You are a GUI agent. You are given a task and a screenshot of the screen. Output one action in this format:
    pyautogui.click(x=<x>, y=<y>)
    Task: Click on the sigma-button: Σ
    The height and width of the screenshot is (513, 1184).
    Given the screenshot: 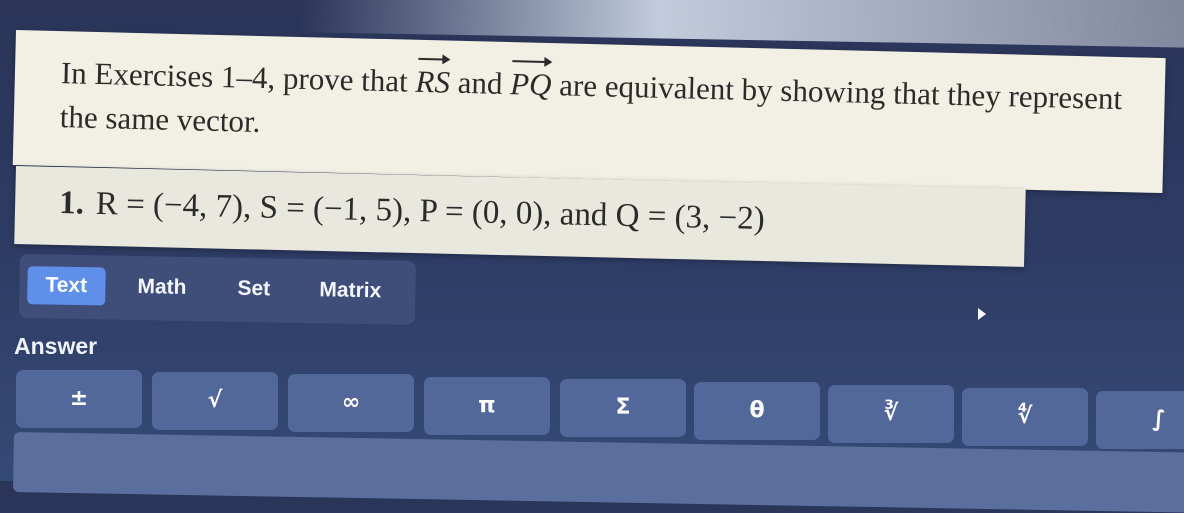 What is the action you would take?
    pyautogui.click(x=623, y=408)
    